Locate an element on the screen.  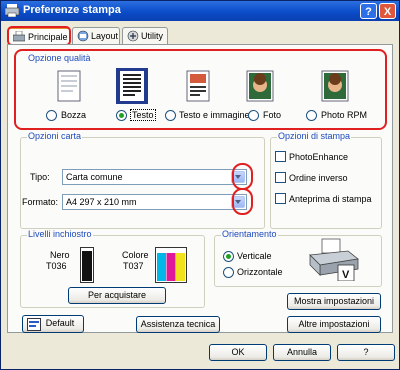
default-label: Default is located at coordinates (60, 323).